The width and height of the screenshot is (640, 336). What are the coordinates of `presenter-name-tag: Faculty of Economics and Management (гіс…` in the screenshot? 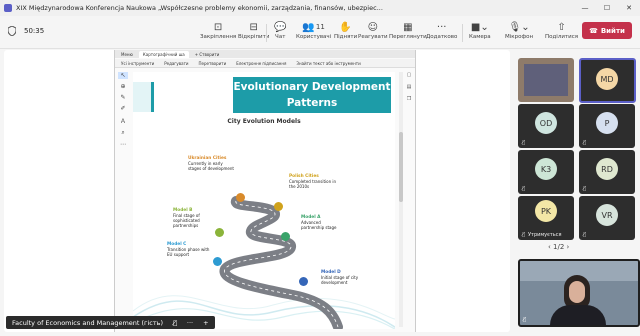 It's located at (110, 322).